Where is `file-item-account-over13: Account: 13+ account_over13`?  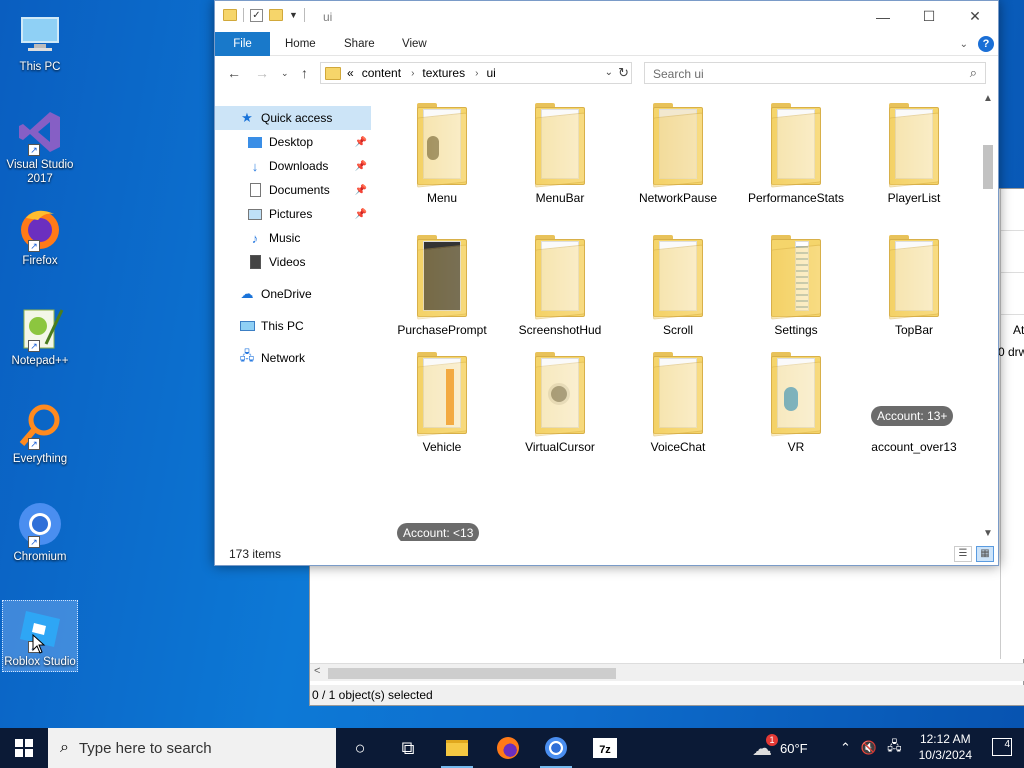 file-item-account-over13: Account: 13+ account_over13 is located at coordinates (914, 410).